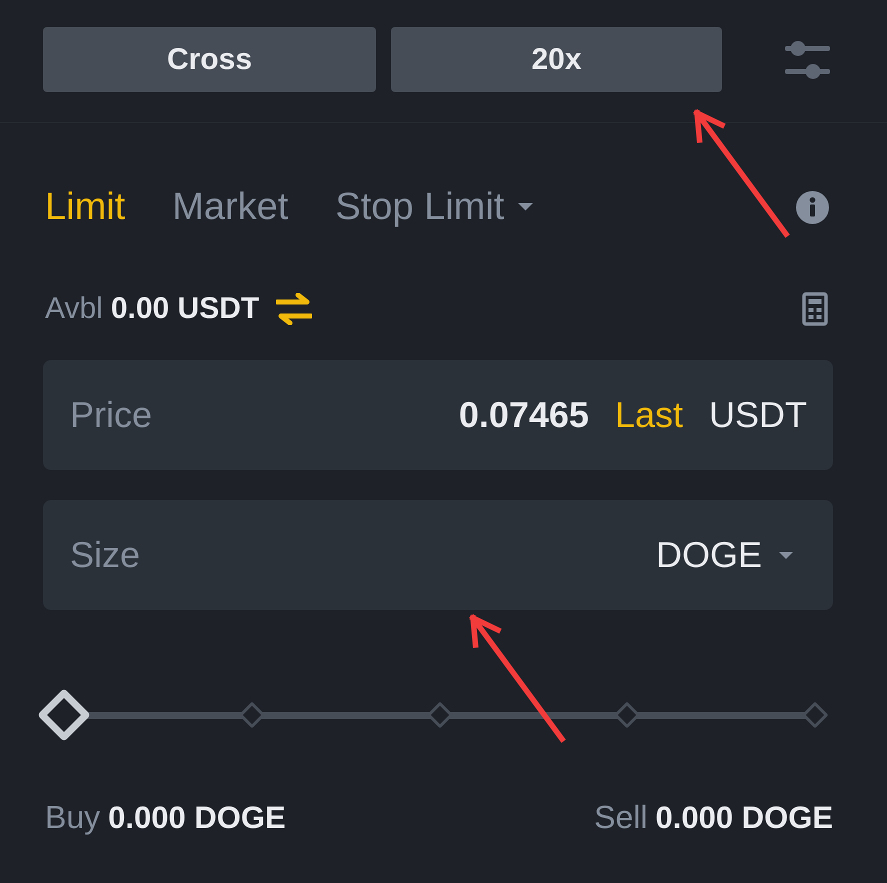  What do you see at coordinates (72, 817) in the screenshot?
I see `max-order-label: Buy` at bounding box center [72, 817].